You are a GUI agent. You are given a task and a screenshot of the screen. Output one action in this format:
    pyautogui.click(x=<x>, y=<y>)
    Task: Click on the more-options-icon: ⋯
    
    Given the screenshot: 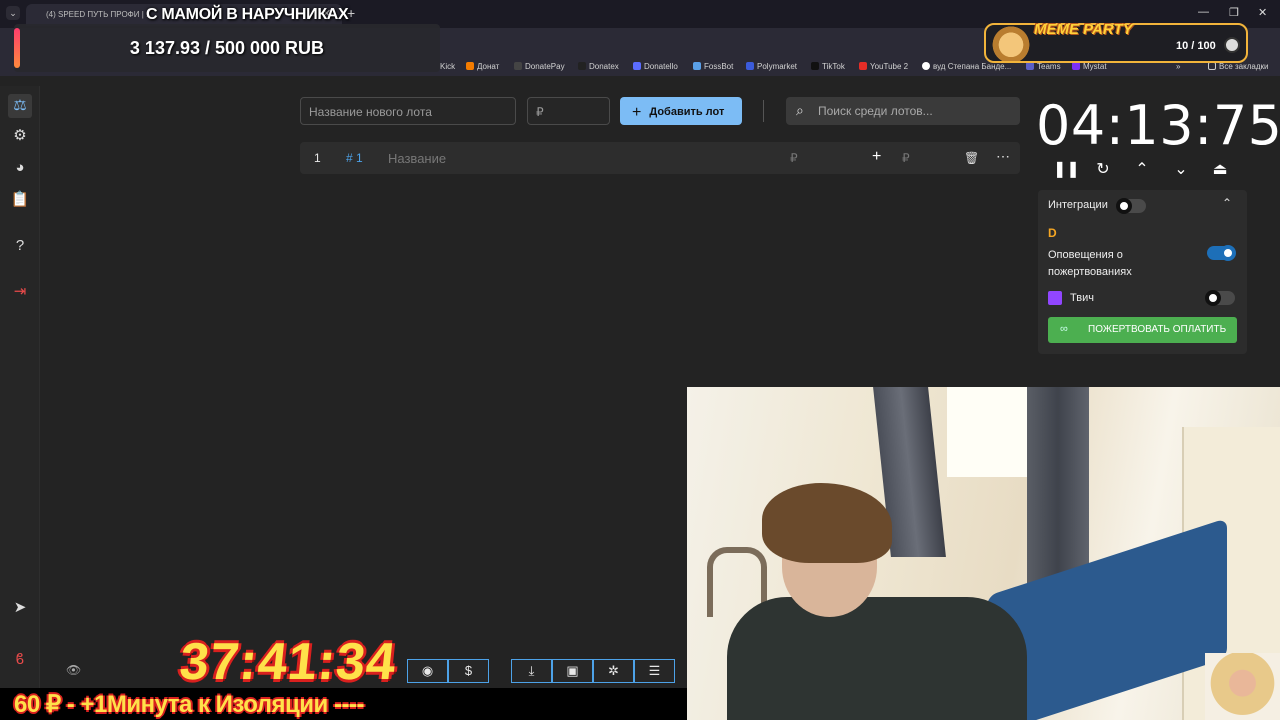 What is the action you would take?
    pyautogui.click(x=1003, y=156)
    